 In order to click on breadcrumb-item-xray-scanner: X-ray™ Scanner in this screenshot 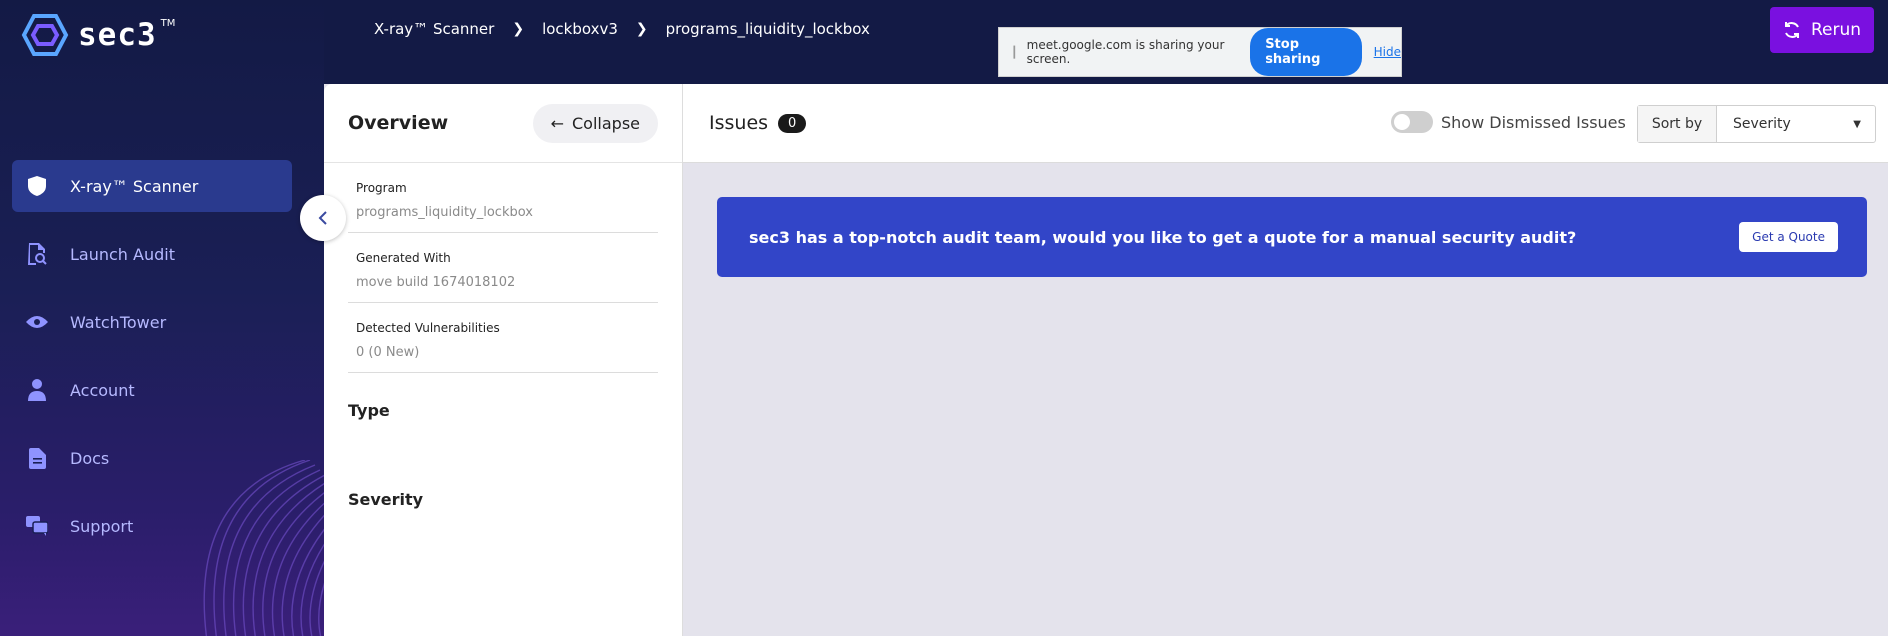, I will do `click(434, 29)`.